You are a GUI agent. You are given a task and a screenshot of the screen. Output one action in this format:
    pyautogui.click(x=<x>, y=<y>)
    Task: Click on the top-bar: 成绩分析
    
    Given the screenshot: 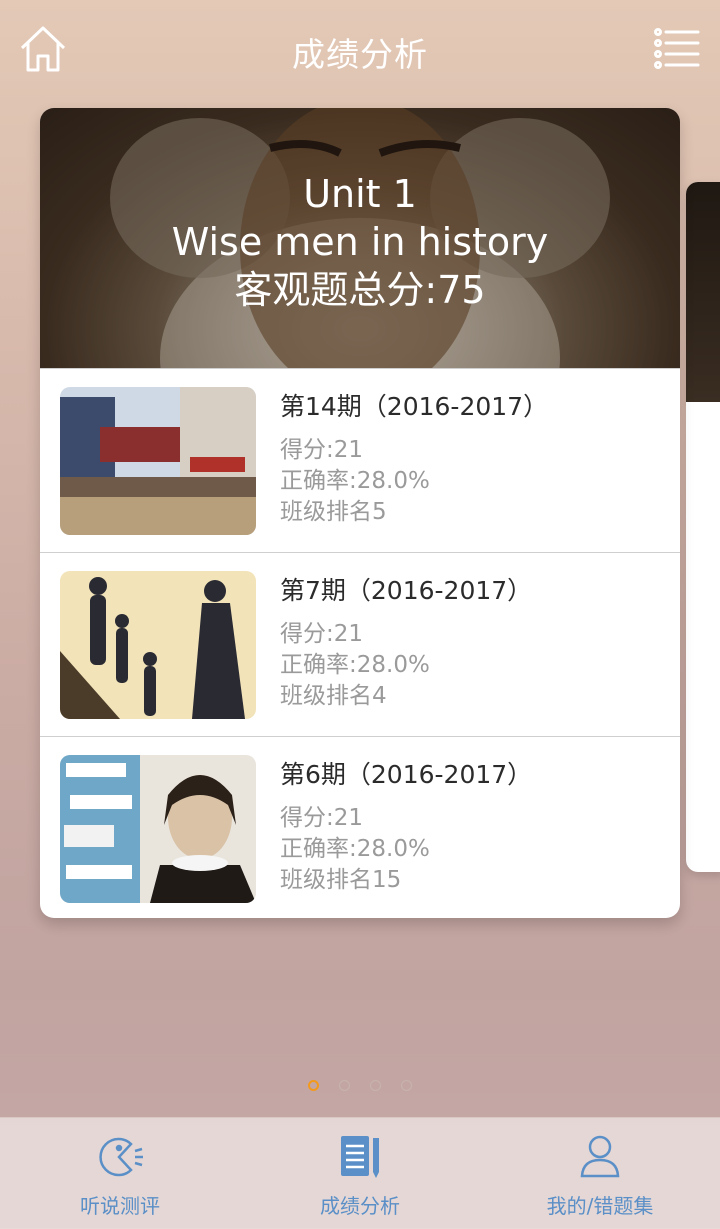 What is the action you would take?
    pyautogui.click(x=360, y=50)
    